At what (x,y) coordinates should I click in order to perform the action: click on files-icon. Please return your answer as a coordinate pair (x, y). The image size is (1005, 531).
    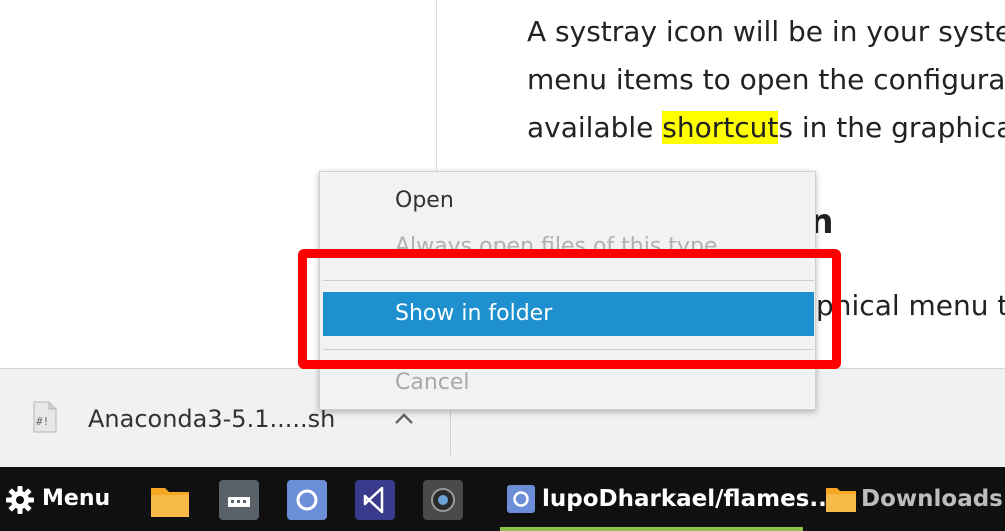
    Looking at the image, I should click on (170, 500).